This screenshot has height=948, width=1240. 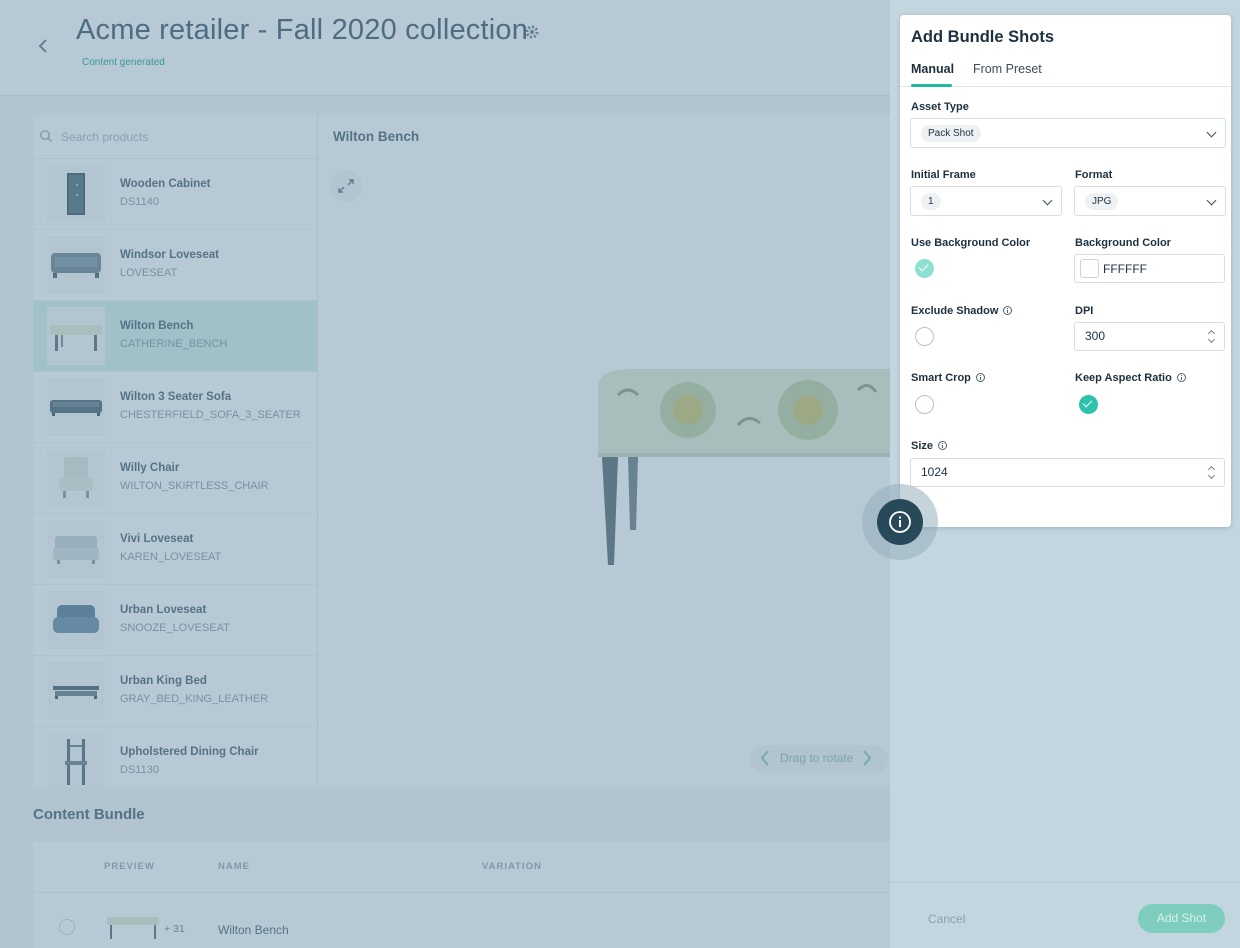 What do you see at coordinates (986, 201) in the screenshot?
I see `initial-frame-select: 1` at bounding box center [986, 201].